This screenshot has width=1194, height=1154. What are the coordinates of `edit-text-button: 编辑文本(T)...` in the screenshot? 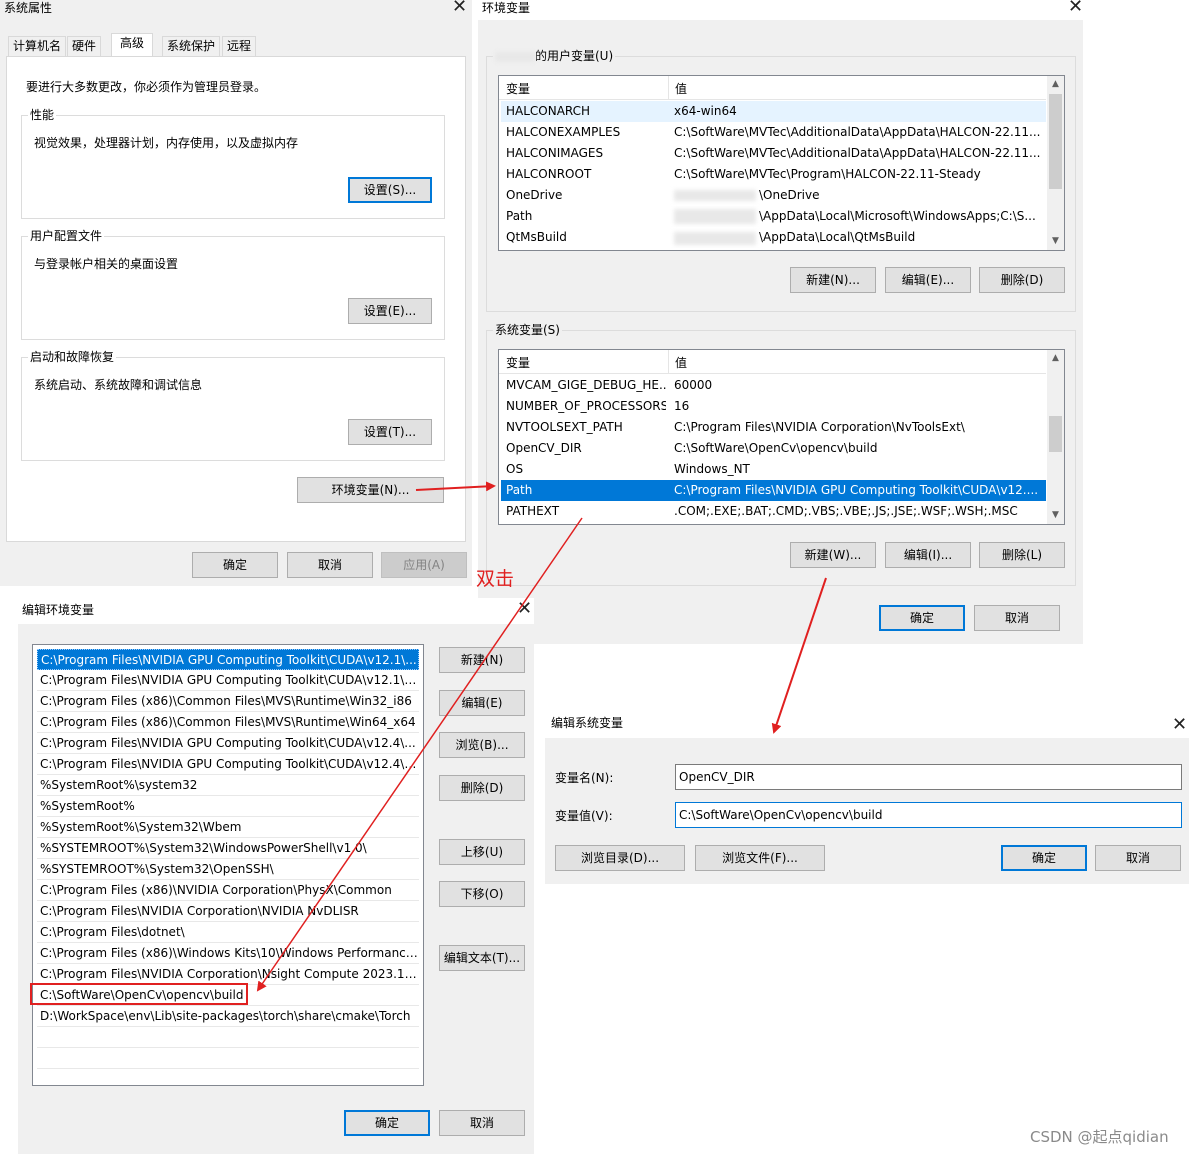 It's located at (482, 958).